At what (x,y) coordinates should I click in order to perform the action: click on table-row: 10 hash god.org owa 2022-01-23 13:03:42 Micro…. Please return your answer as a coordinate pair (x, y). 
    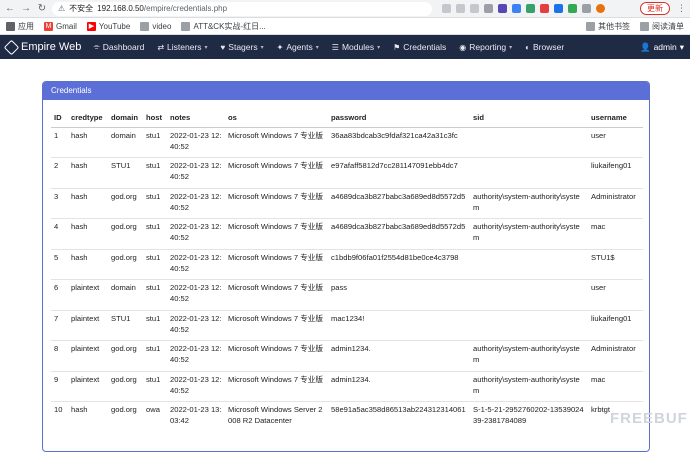
    Looking at the image, I should click on (347, 416).